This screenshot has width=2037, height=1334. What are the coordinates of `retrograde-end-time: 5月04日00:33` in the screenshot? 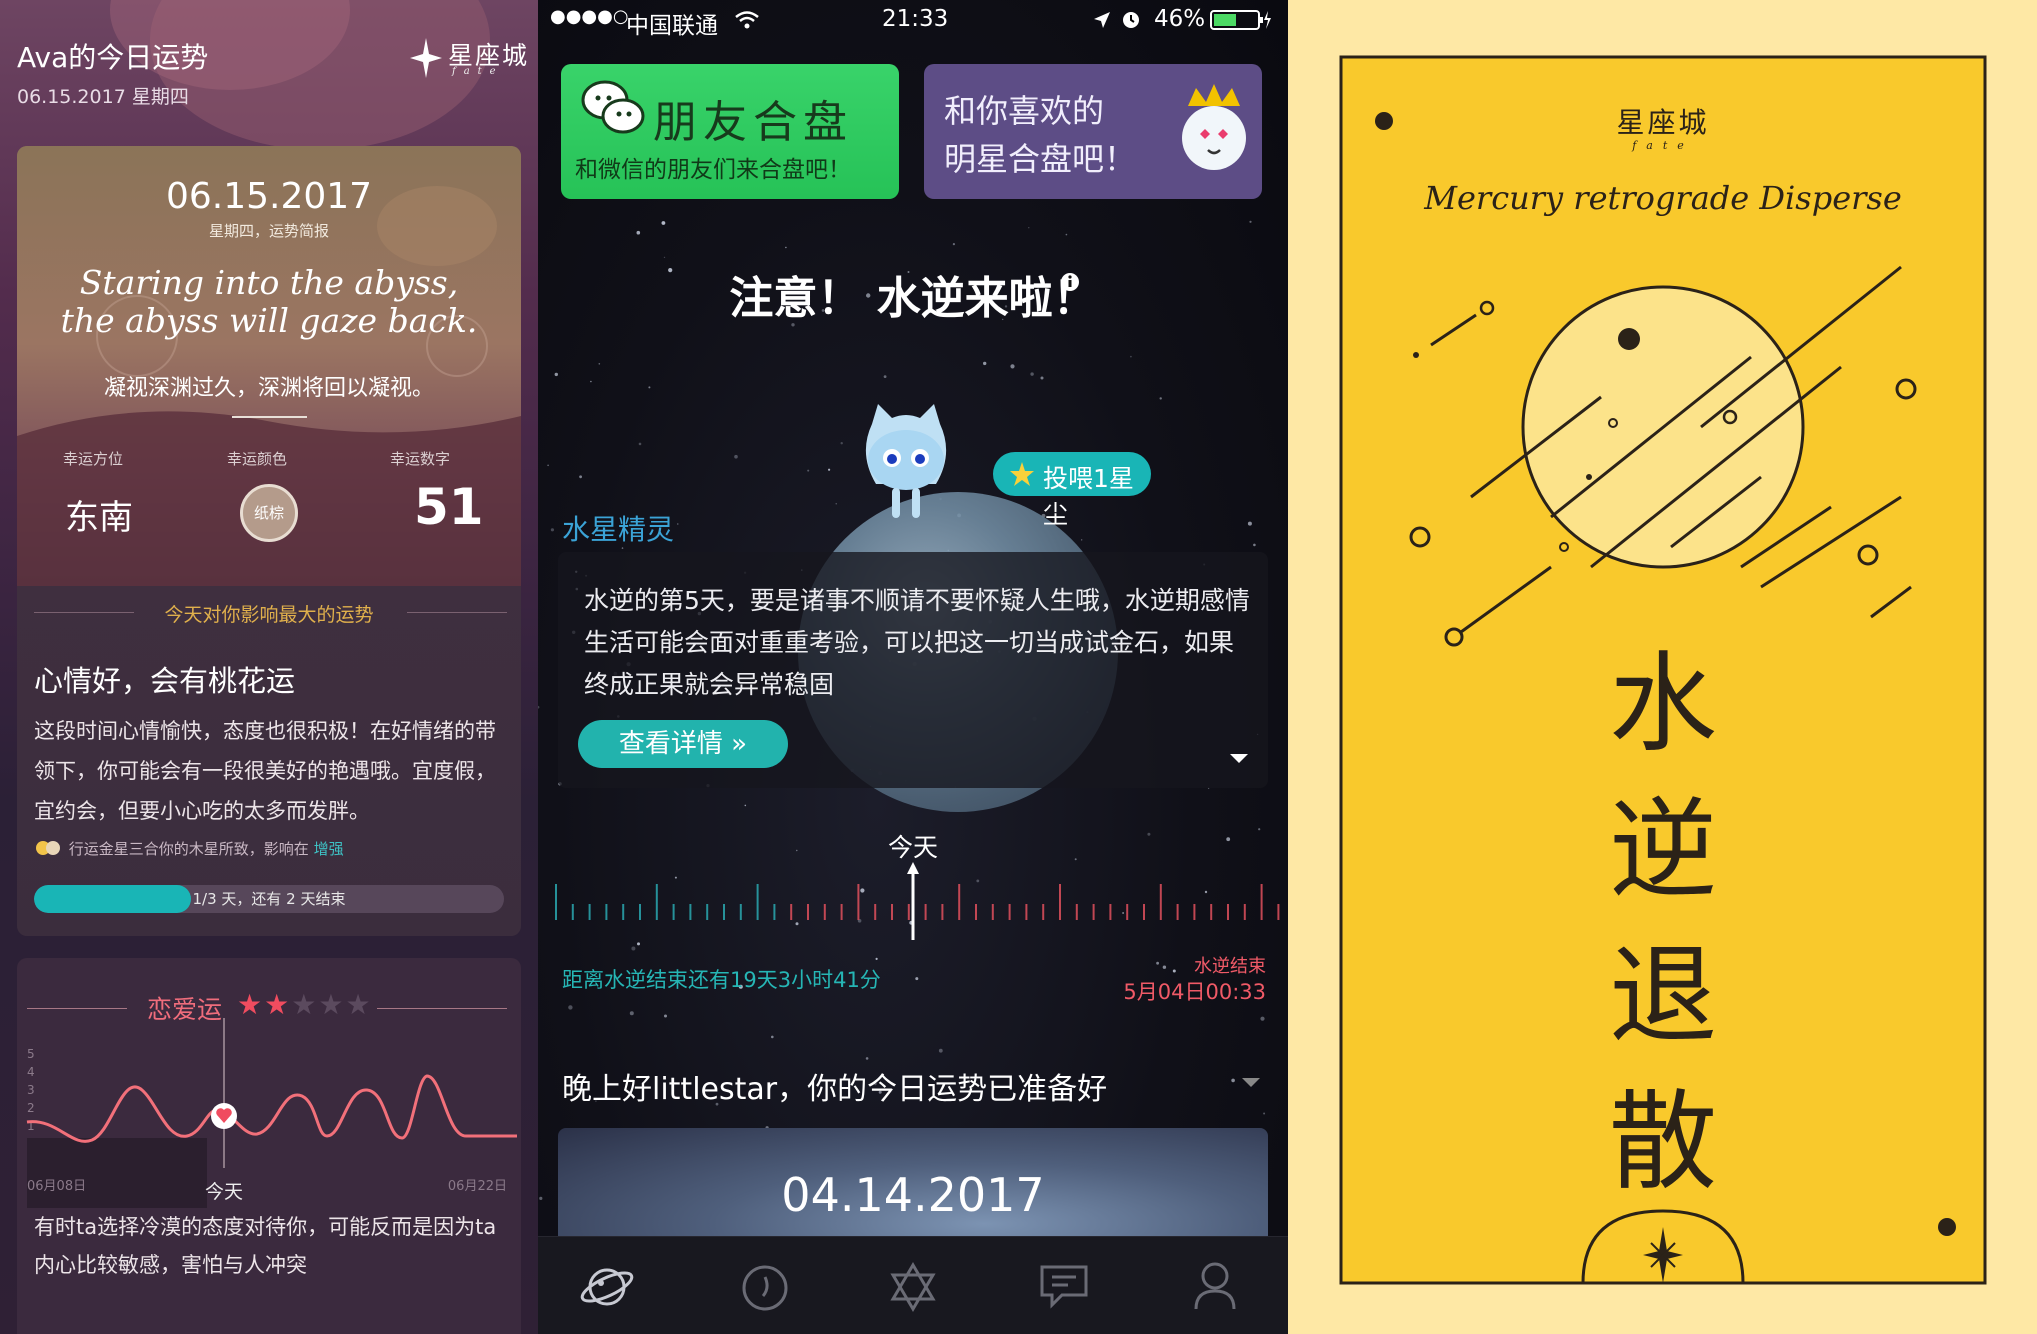 It's located at (1194, 992).